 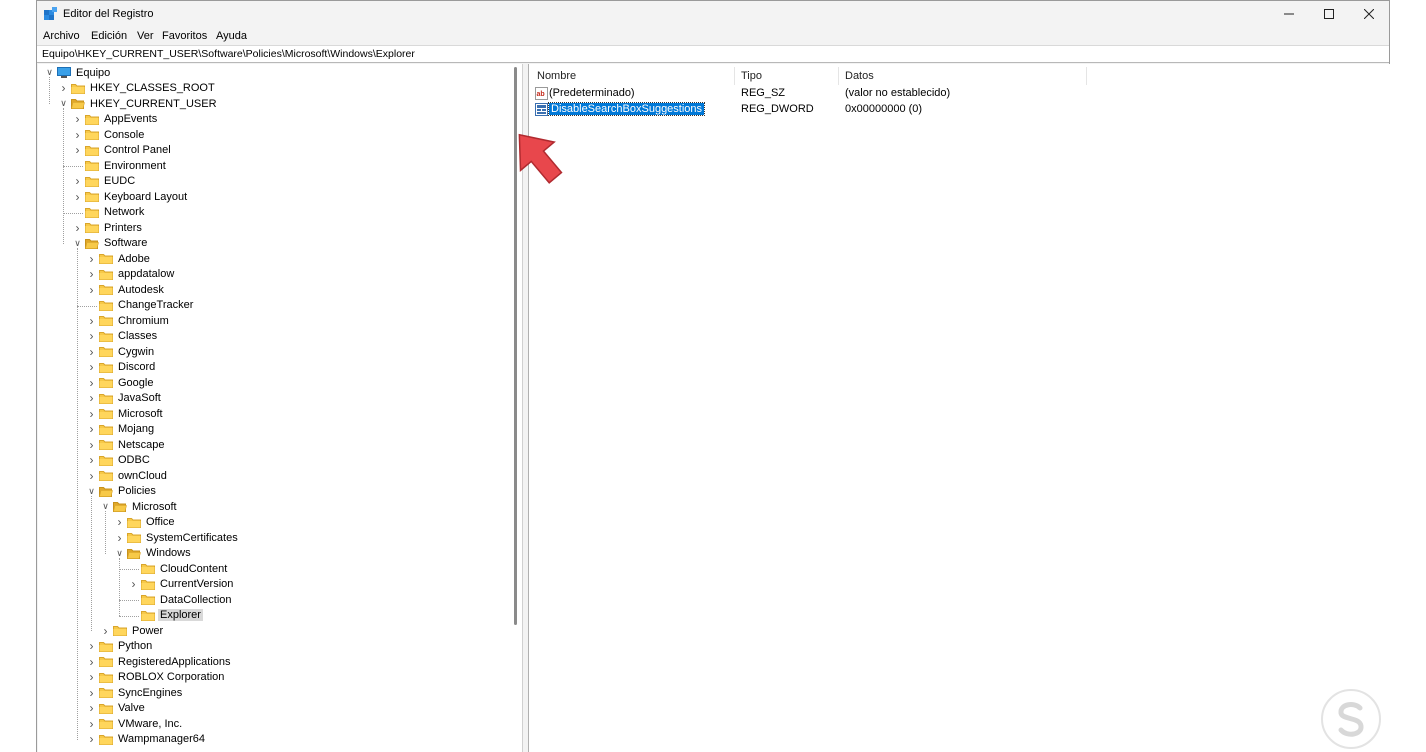 I want to click on menu-ayuda: Ayuda, so click(x=231, y=36).